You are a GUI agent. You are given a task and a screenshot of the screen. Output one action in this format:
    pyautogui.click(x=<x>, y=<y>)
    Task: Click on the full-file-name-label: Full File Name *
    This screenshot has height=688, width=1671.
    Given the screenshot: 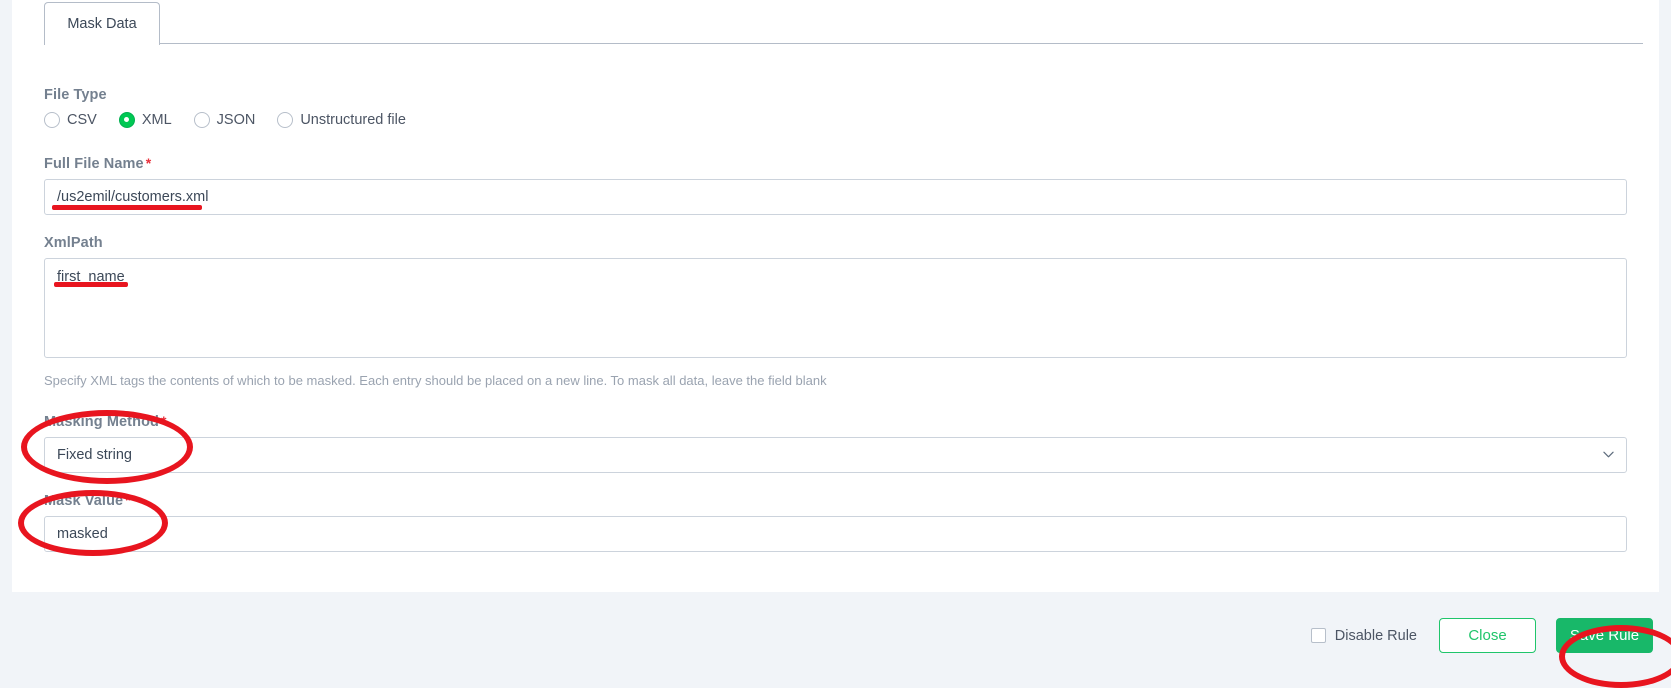 What is the action you would take?
    pyautogui.click(x=835, y=163)
    